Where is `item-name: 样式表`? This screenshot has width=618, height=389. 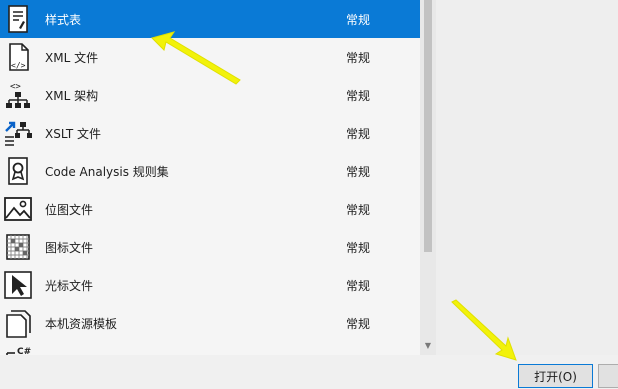 item-name: 样式表 is located at coordinates (63, 19).